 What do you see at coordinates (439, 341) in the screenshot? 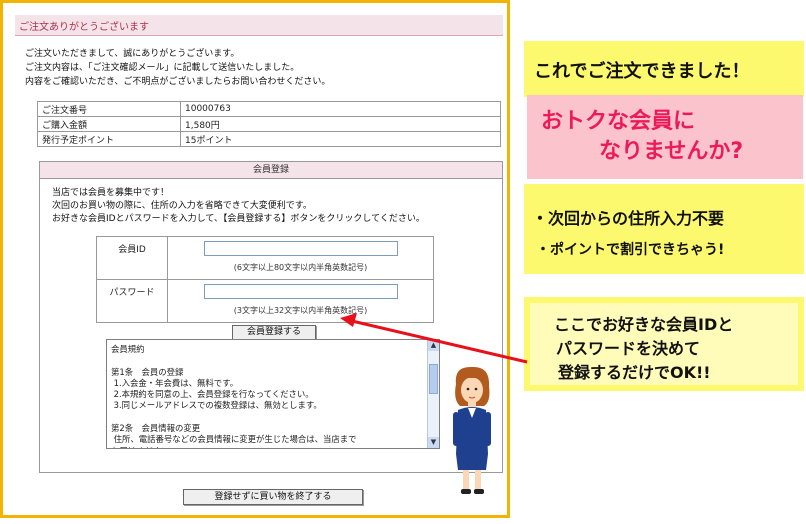
I see `arrow-line` at bounding box center [439, 341].